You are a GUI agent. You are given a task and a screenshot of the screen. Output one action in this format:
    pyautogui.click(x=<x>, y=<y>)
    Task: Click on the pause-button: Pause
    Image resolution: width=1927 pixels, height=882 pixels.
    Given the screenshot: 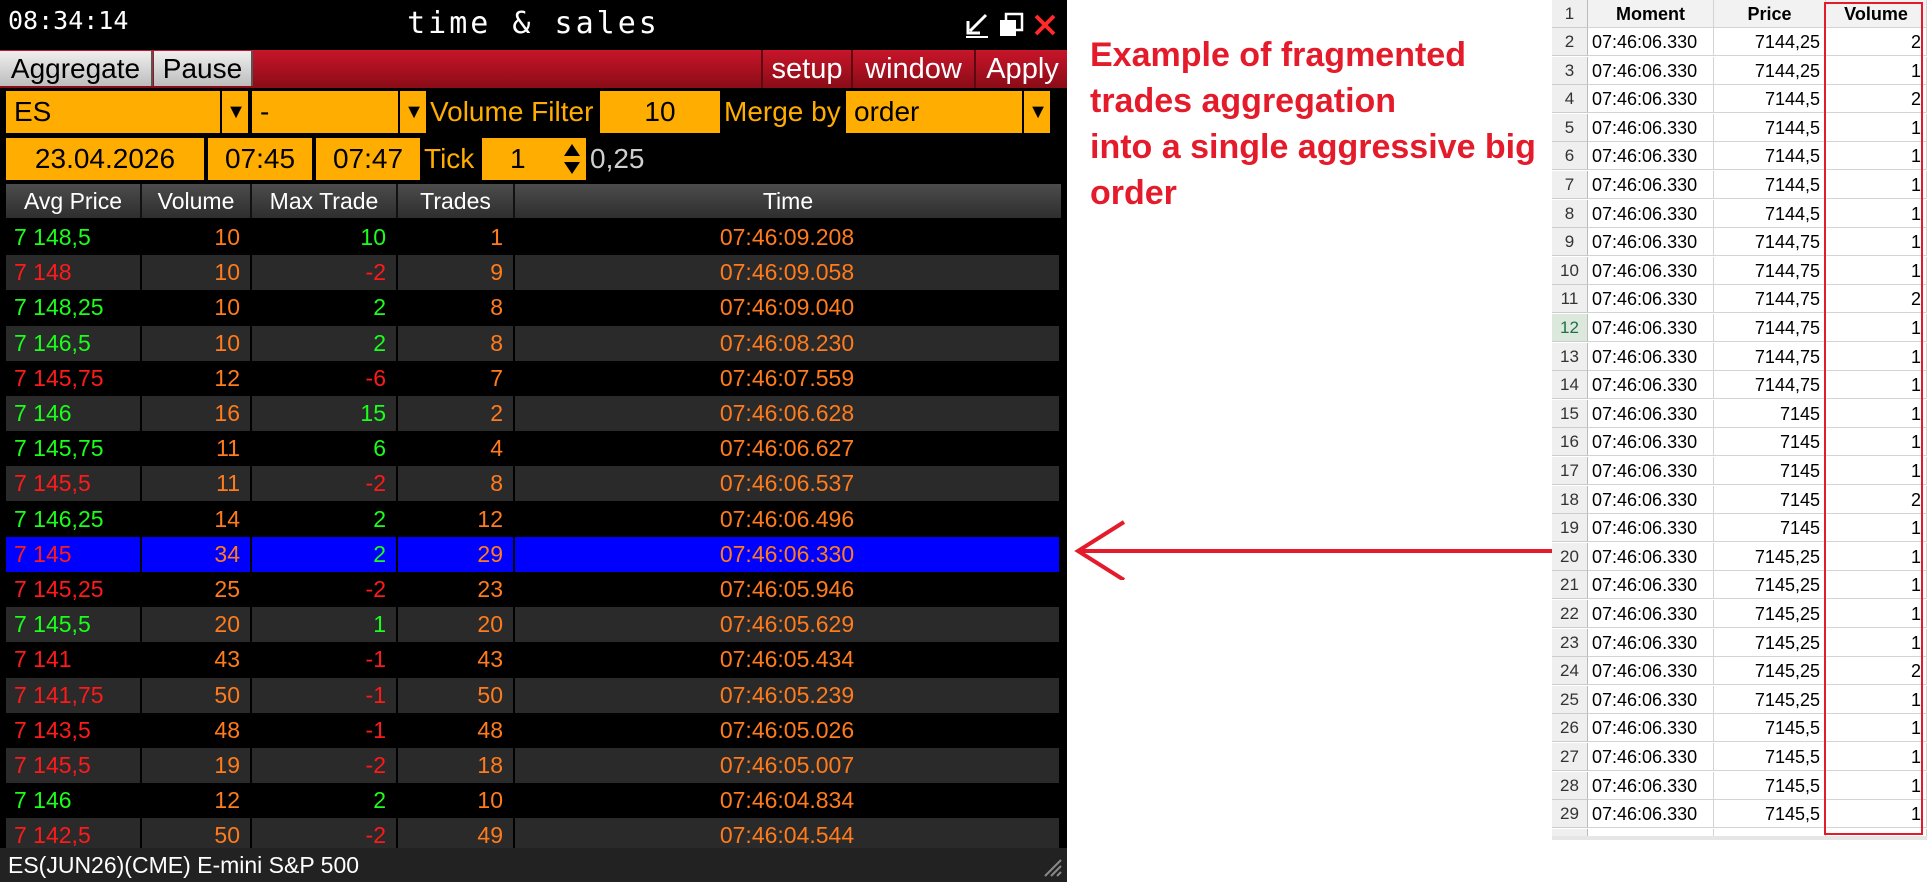 What is the action you would take?
    pyautogui.click(x=203, y=68)
    